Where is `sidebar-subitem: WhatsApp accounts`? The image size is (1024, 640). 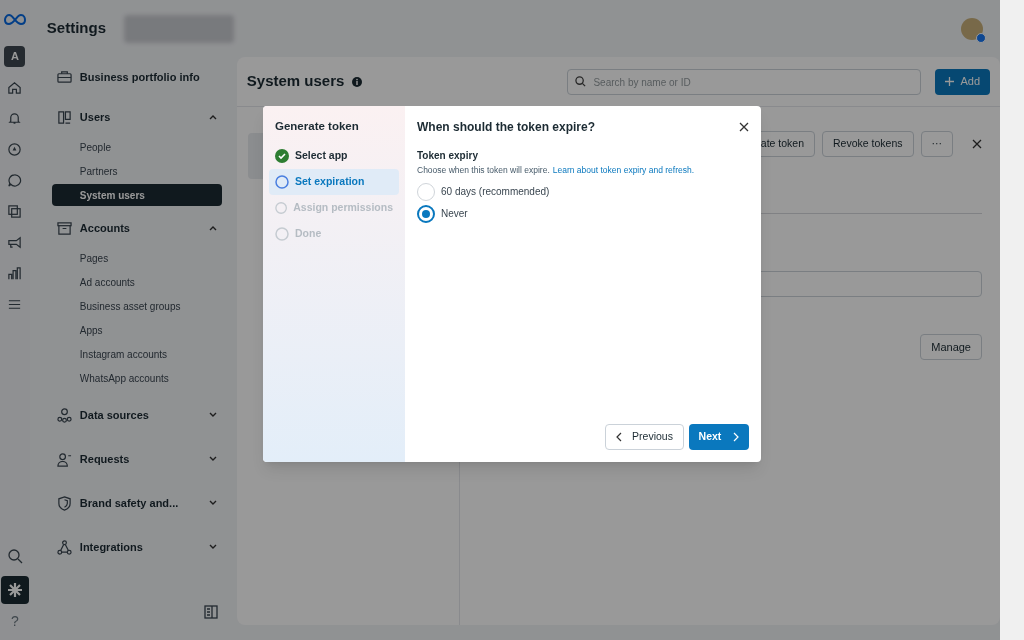 sidebar-subitem: WhatsApp accounts is located at coordinates (136, 378).